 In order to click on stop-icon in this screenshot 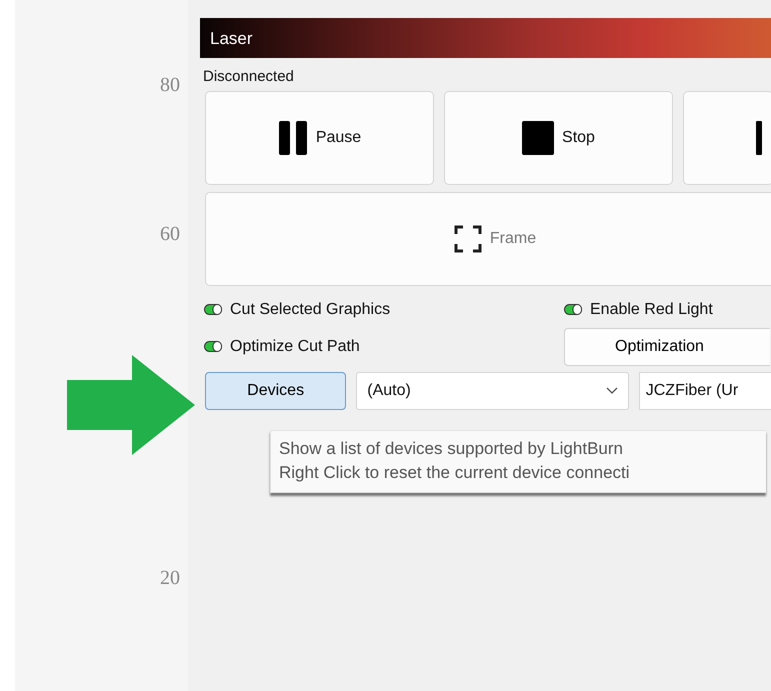, I will do `click(538, 137)`.